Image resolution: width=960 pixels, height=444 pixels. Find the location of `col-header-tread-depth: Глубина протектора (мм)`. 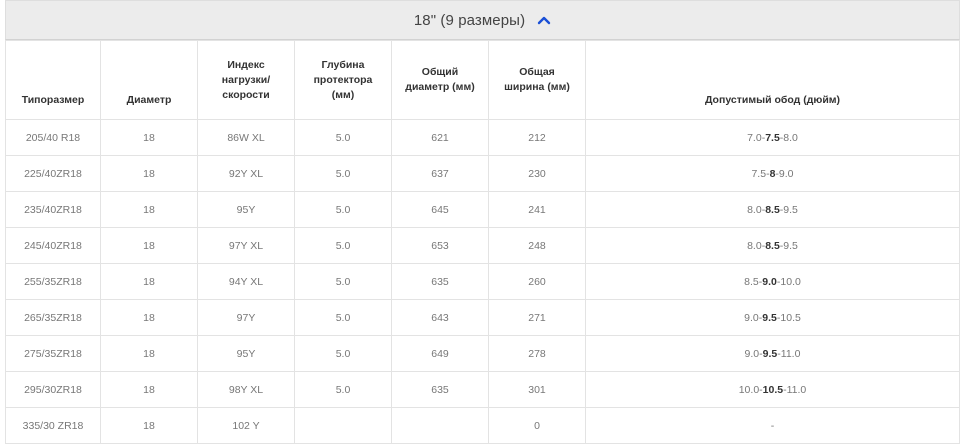

col-header-tread-depth: Глубина протектора (мм) is located at coordinates (343, 80).